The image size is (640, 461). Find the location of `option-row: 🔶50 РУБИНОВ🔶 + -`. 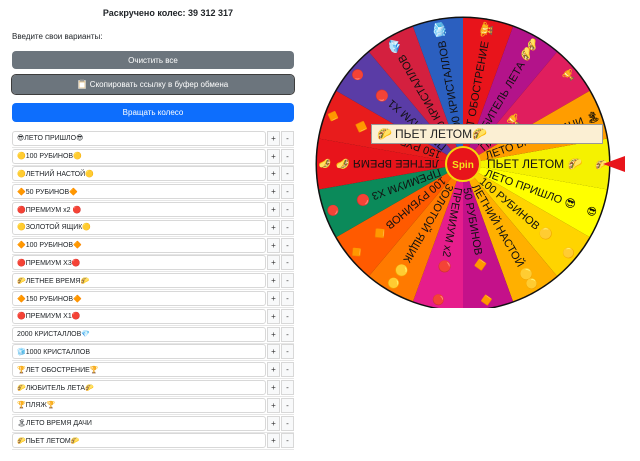

option-row: 🔶50 РУБИНОВ🔶 + - is located at coordinates (153, 192).